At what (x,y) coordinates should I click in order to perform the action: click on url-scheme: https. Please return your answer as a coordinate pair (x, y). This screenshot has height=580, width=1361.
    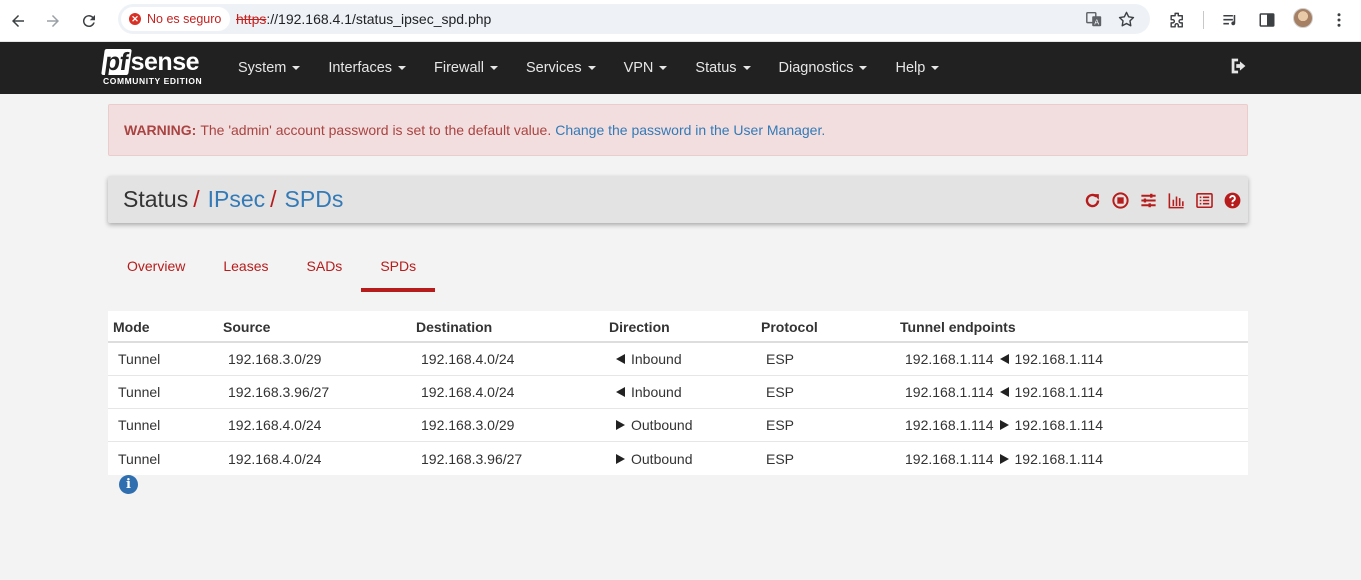
    Looking at the image, I should click on (251, 19).